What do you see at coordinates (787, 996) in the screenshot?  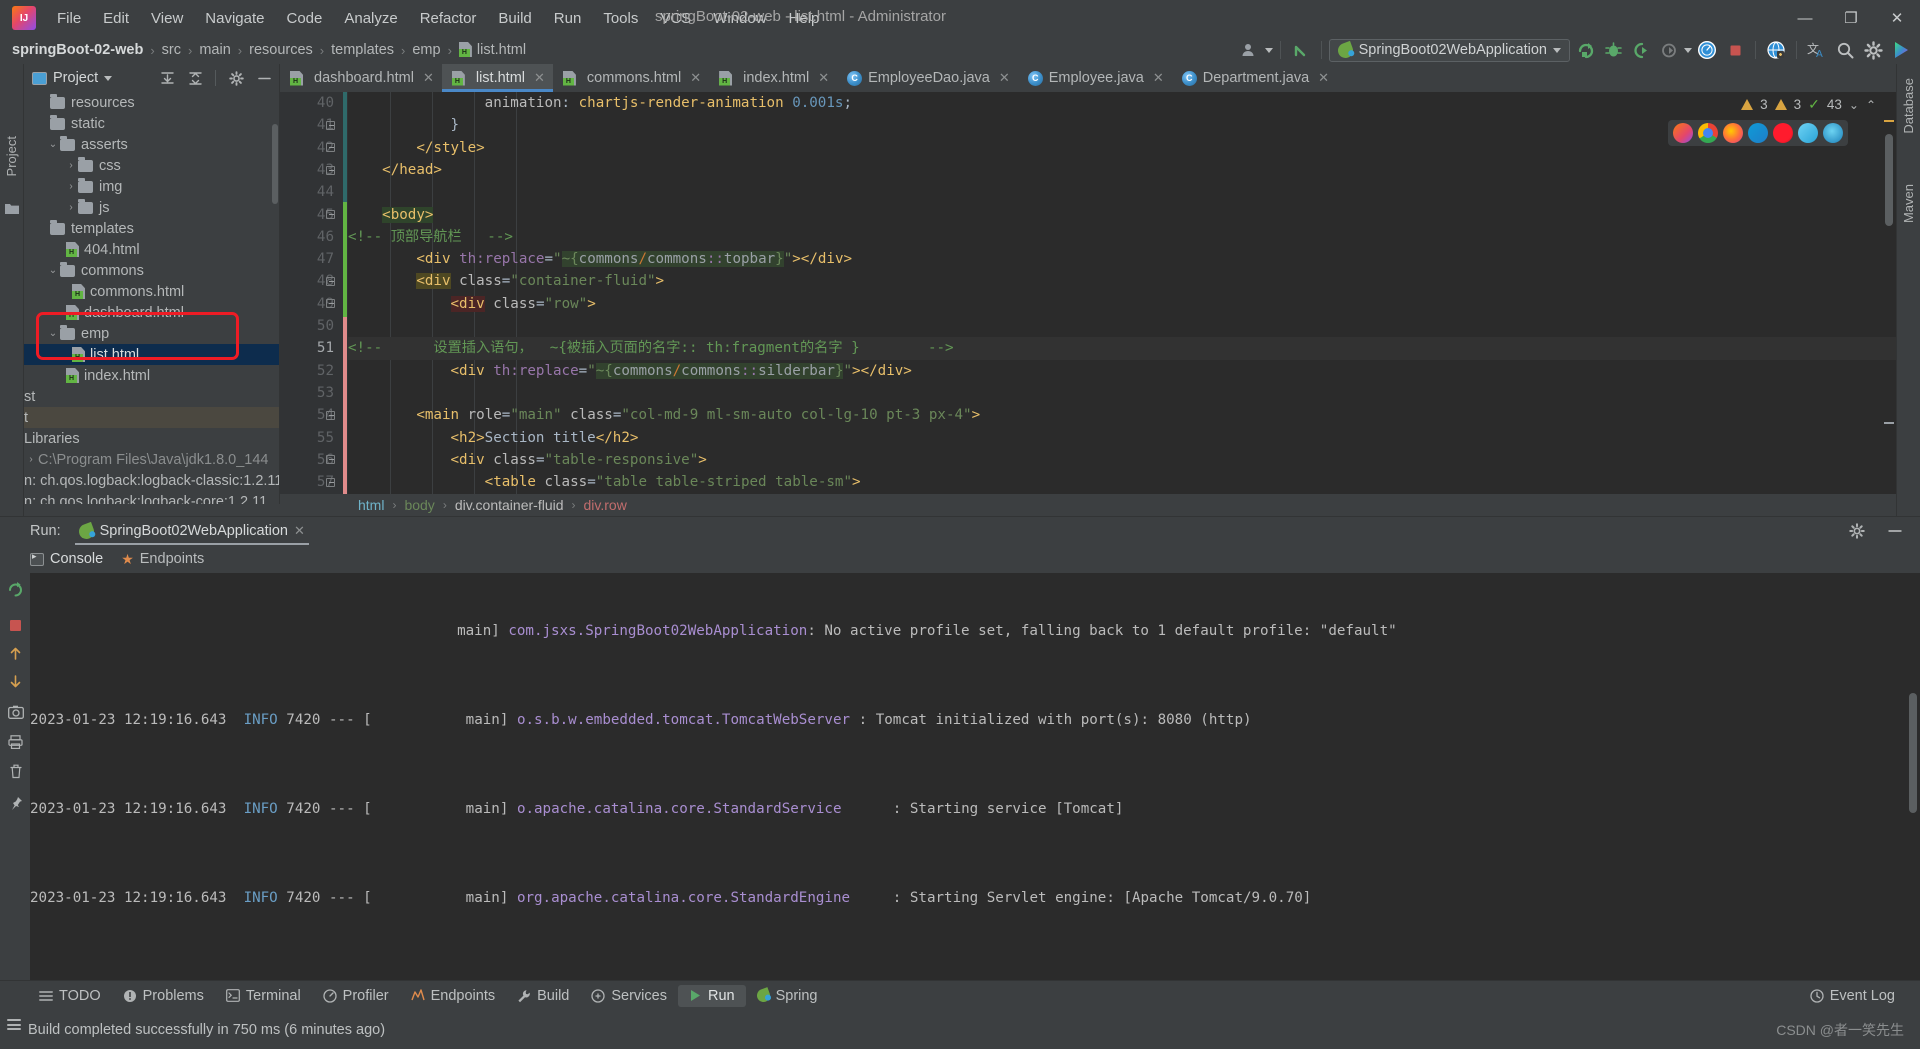 I see `tool-button-spring: Spring` at bounding box center [787, 996].